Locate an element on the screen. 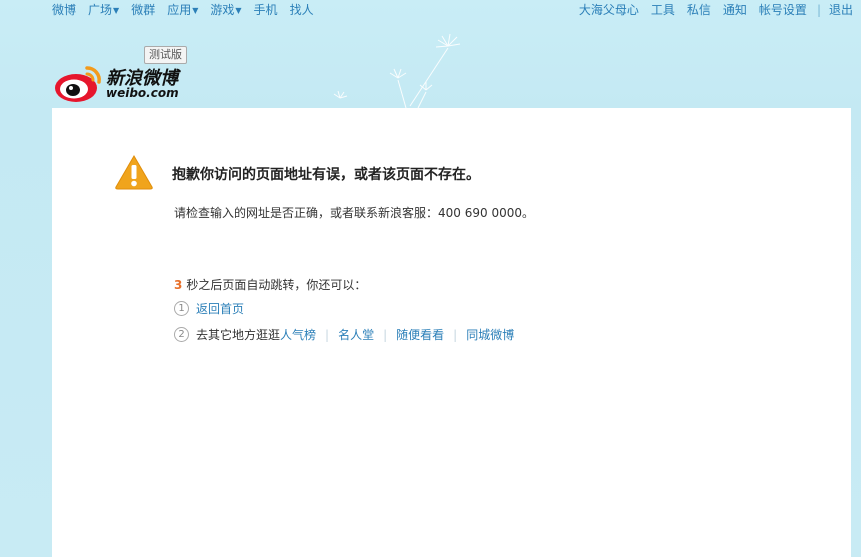 This screenshot has height=557, width=861. nav-username: 大海父母心 is located at coordinates (609, 10).